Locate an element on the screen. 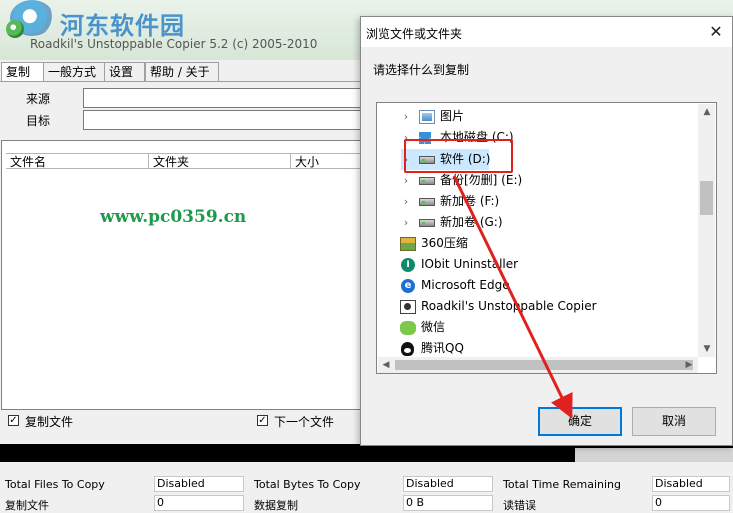 The image size is (733, 513). scroll-up-icon: ▲ is located at coordinates (707, 112).